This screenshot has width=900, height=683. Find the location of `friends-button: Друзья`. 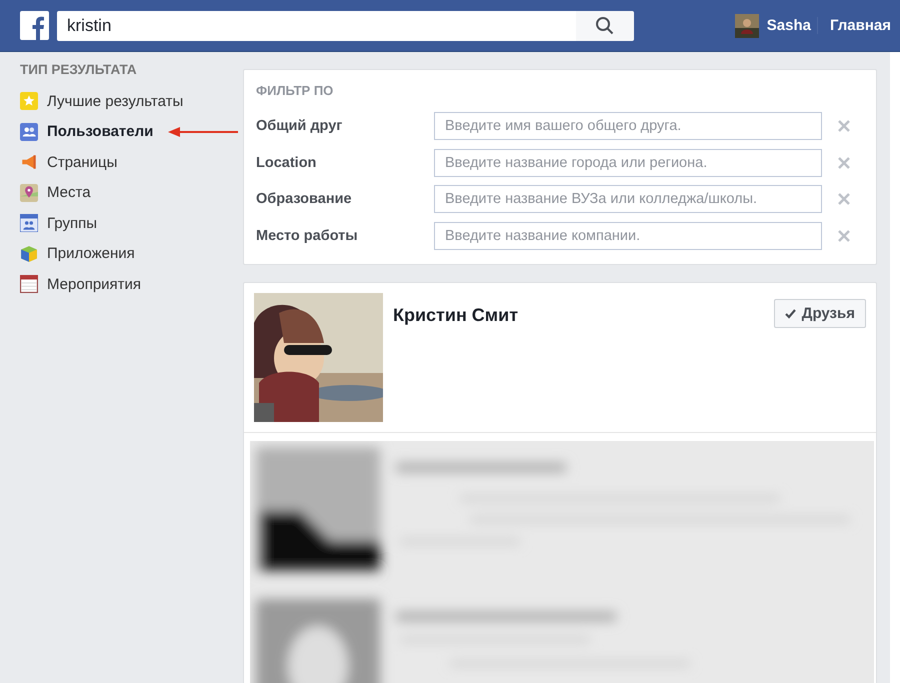

friends-button: Друзья is located at coordinates (820, 313).